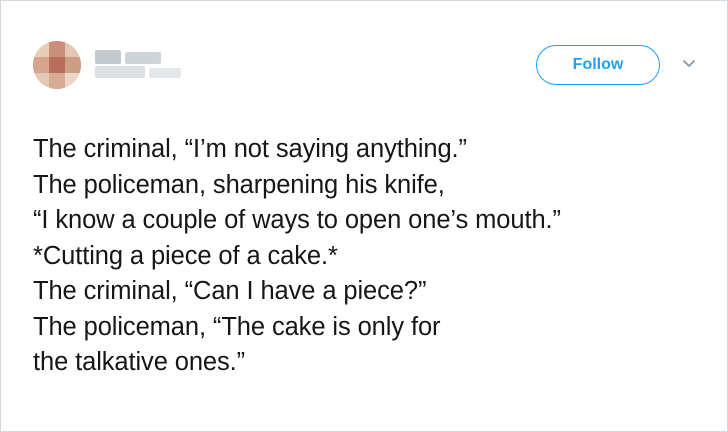 The width and height of the screenshot is (728, 432). I want to click on follow-button: Follow, so click(598, 65).